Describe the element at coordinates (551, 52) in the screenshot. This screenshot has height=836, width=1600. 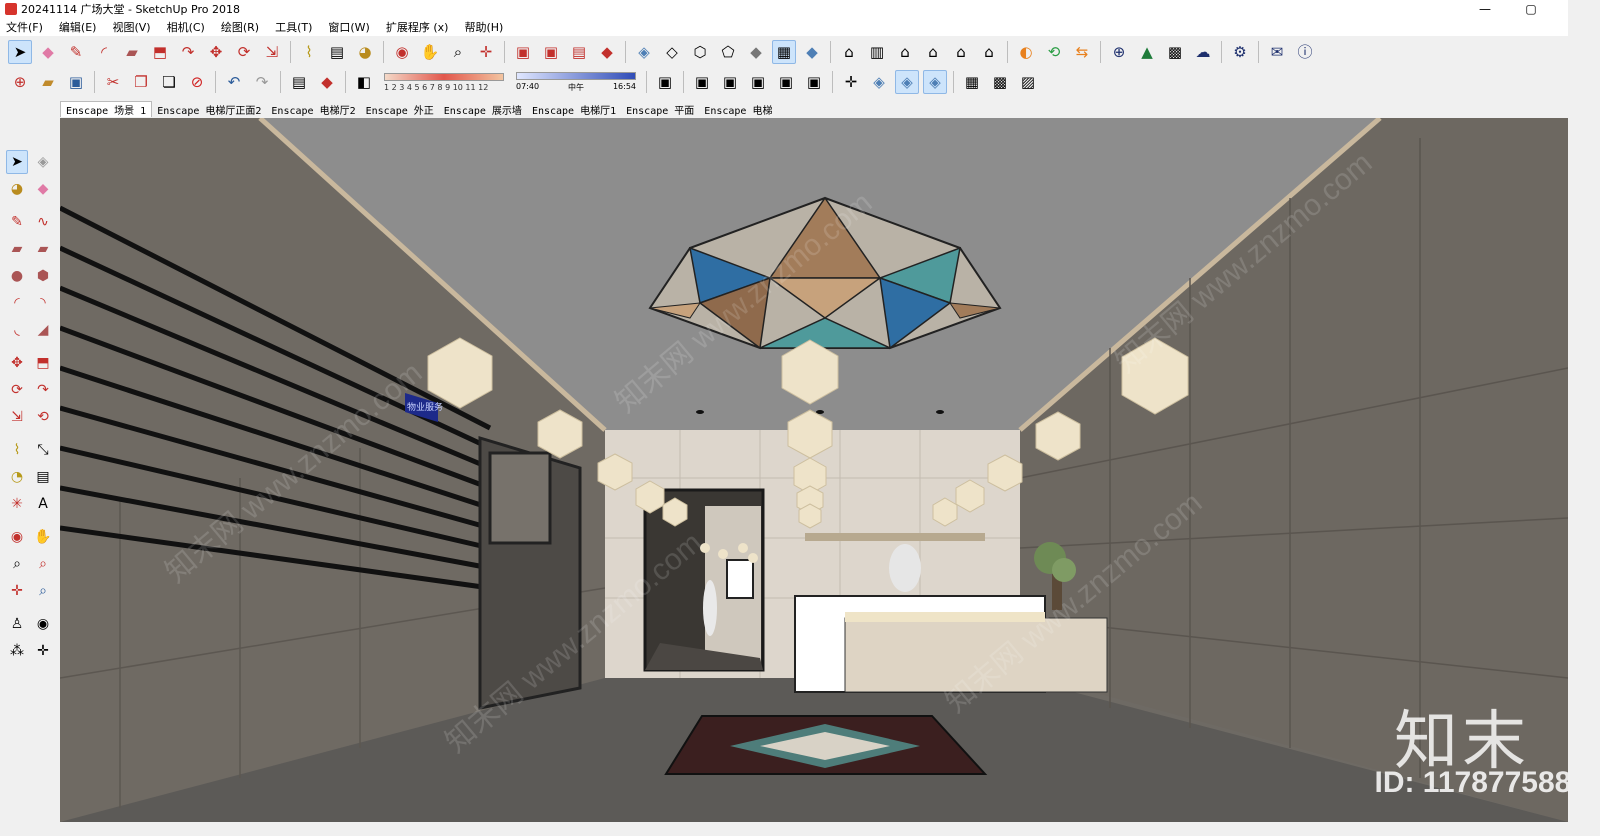
I see `share-model-icon: ▣` at that location.